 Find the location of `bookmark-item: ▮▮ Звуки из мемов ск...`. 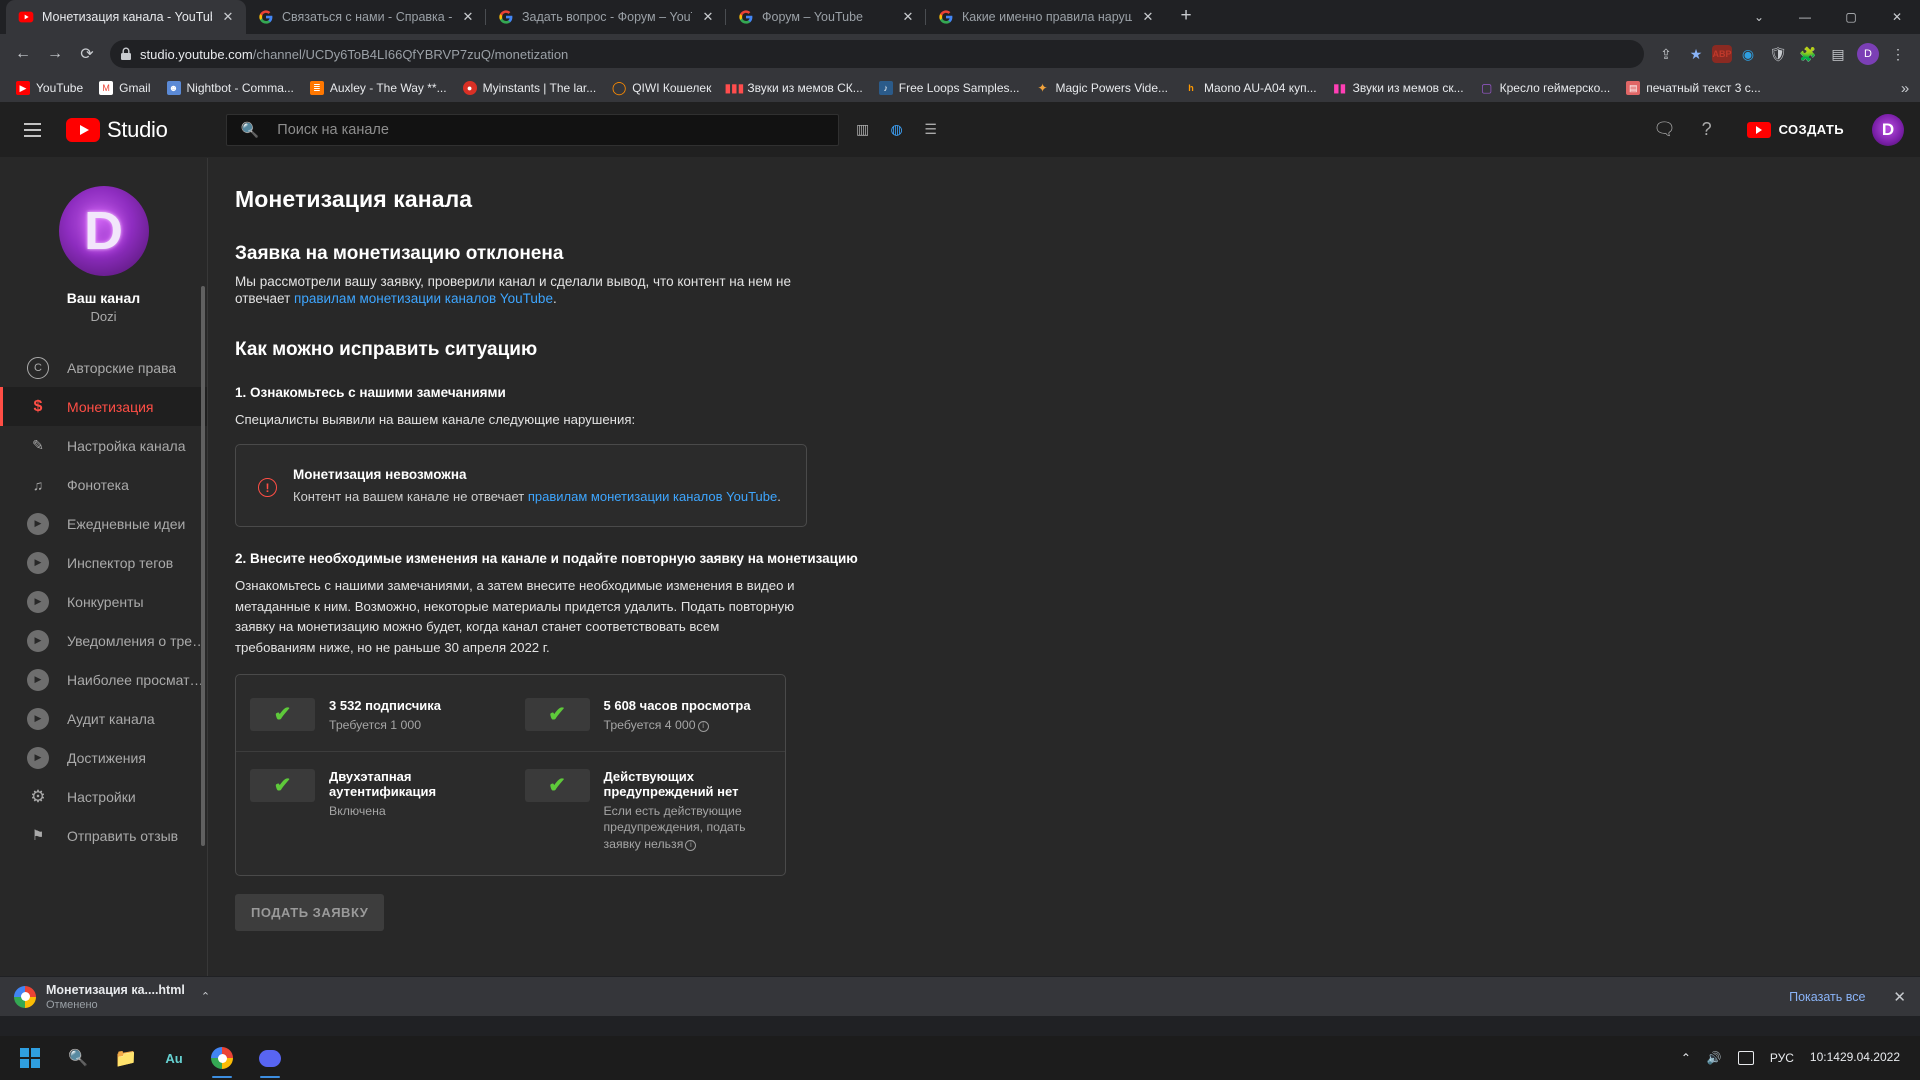

bookmark-item: ▮▮ Звуки из мемов ск... is located at coordinates (1398, 88).